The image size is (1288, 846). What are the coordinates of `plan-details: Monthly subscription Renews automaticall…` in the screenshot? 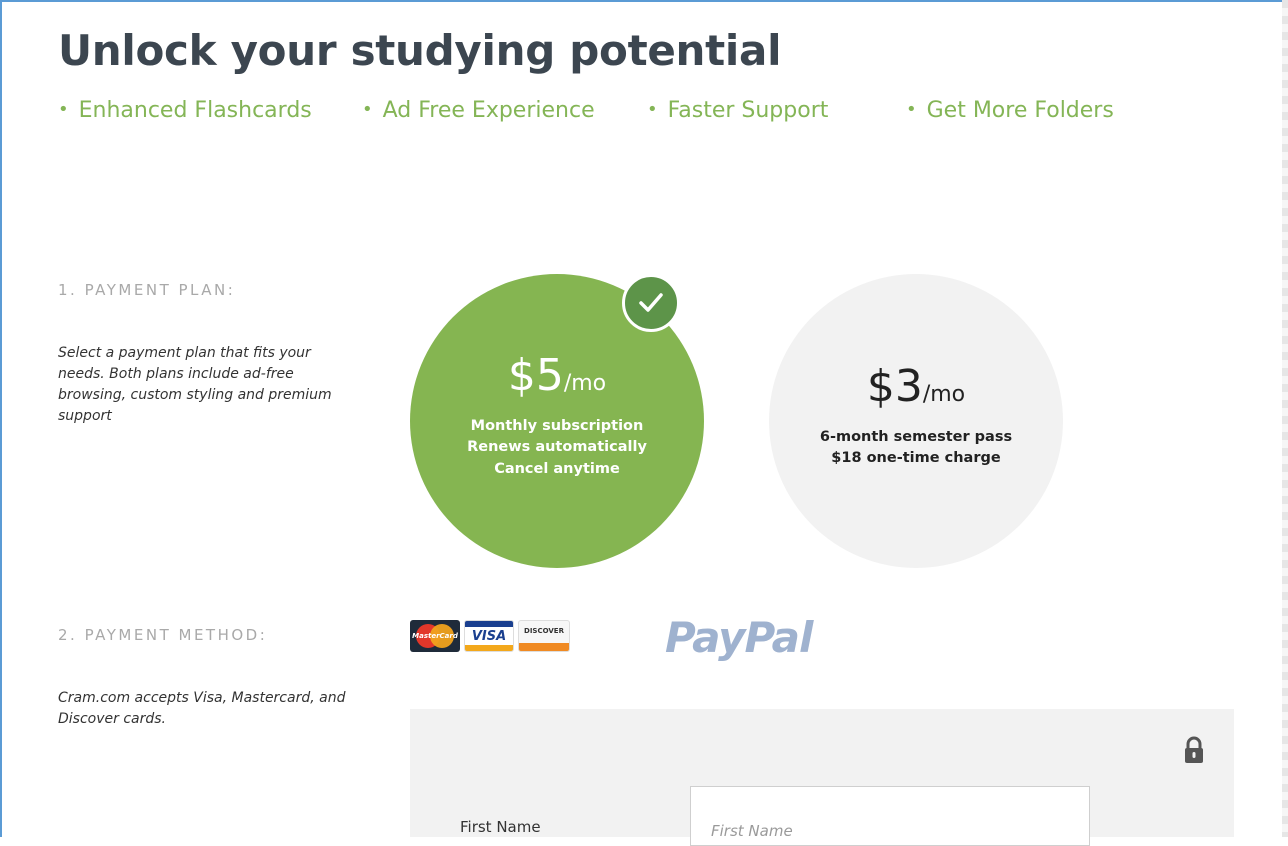 It's located at (557, 448).